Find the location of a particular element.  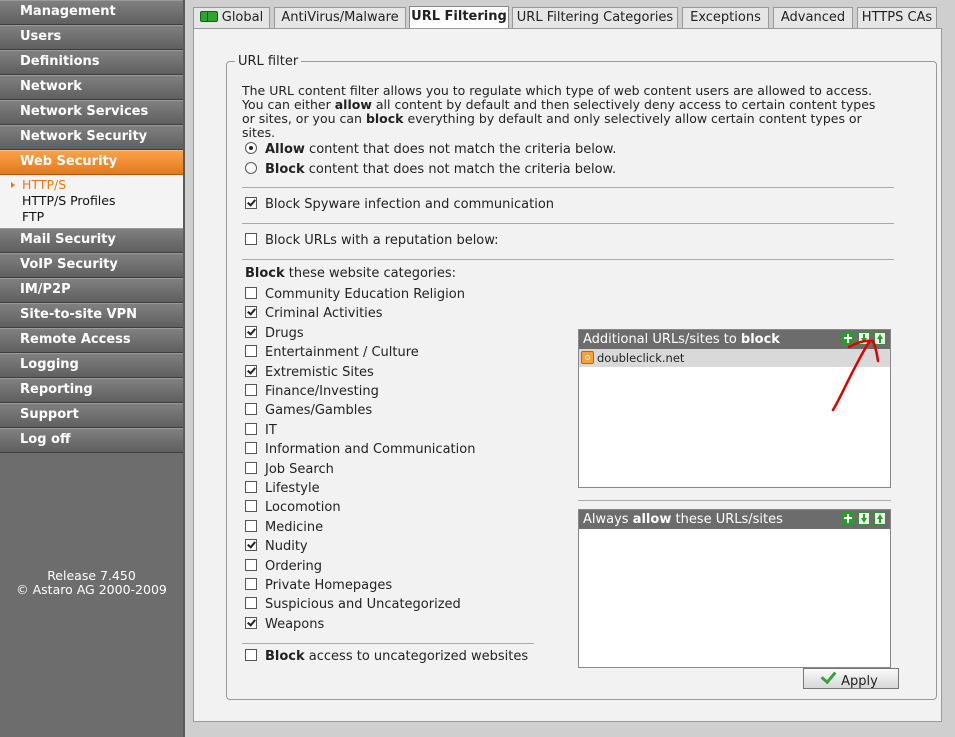

categories-heading: Block these website categories: is located at coordinates (351, 273).